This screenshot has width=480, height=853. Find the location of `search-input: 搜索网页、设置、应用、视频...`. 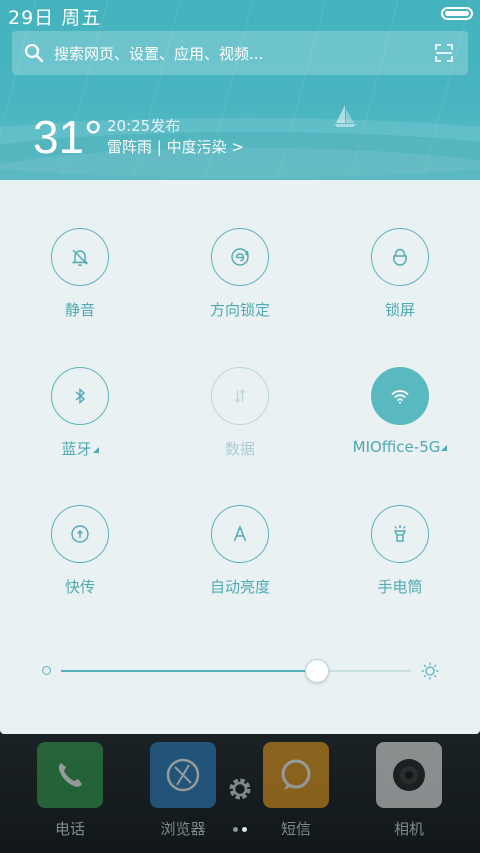

search-input: 搜索网页、设置、应用、视频... is located at coordinates (244, 53).